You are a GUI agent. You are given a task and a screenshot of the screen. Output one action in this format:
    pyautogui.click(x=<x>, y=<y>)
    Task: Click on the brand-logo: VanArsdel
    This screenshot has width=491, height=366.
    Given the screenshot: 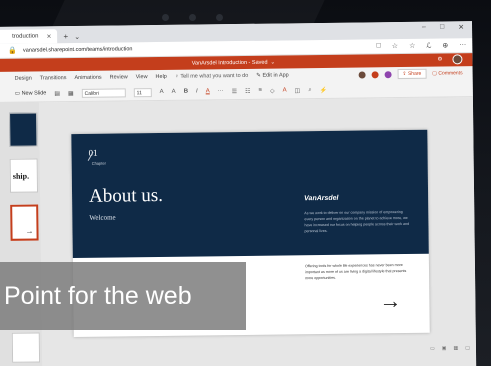 What is the action you would take?
    pyautogui.click(x=321, y=198)
    